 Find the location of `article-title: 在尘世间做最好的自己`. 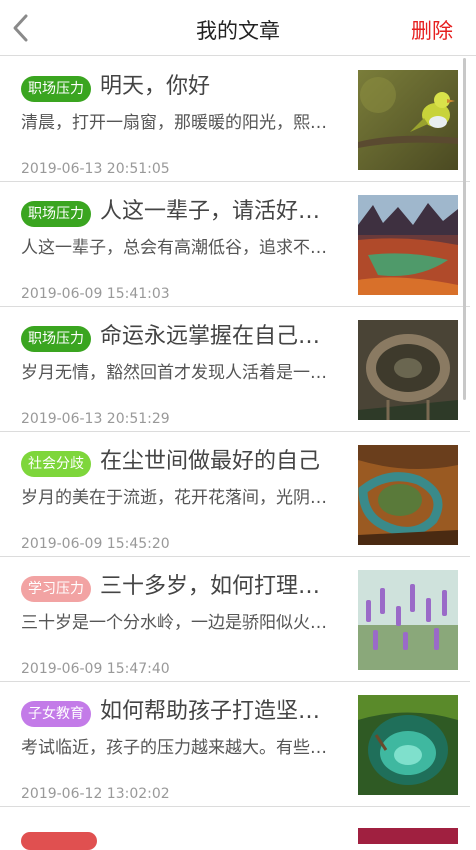

article-title: 在尘世间做最好的自己 is located at coordinates (210, 461).